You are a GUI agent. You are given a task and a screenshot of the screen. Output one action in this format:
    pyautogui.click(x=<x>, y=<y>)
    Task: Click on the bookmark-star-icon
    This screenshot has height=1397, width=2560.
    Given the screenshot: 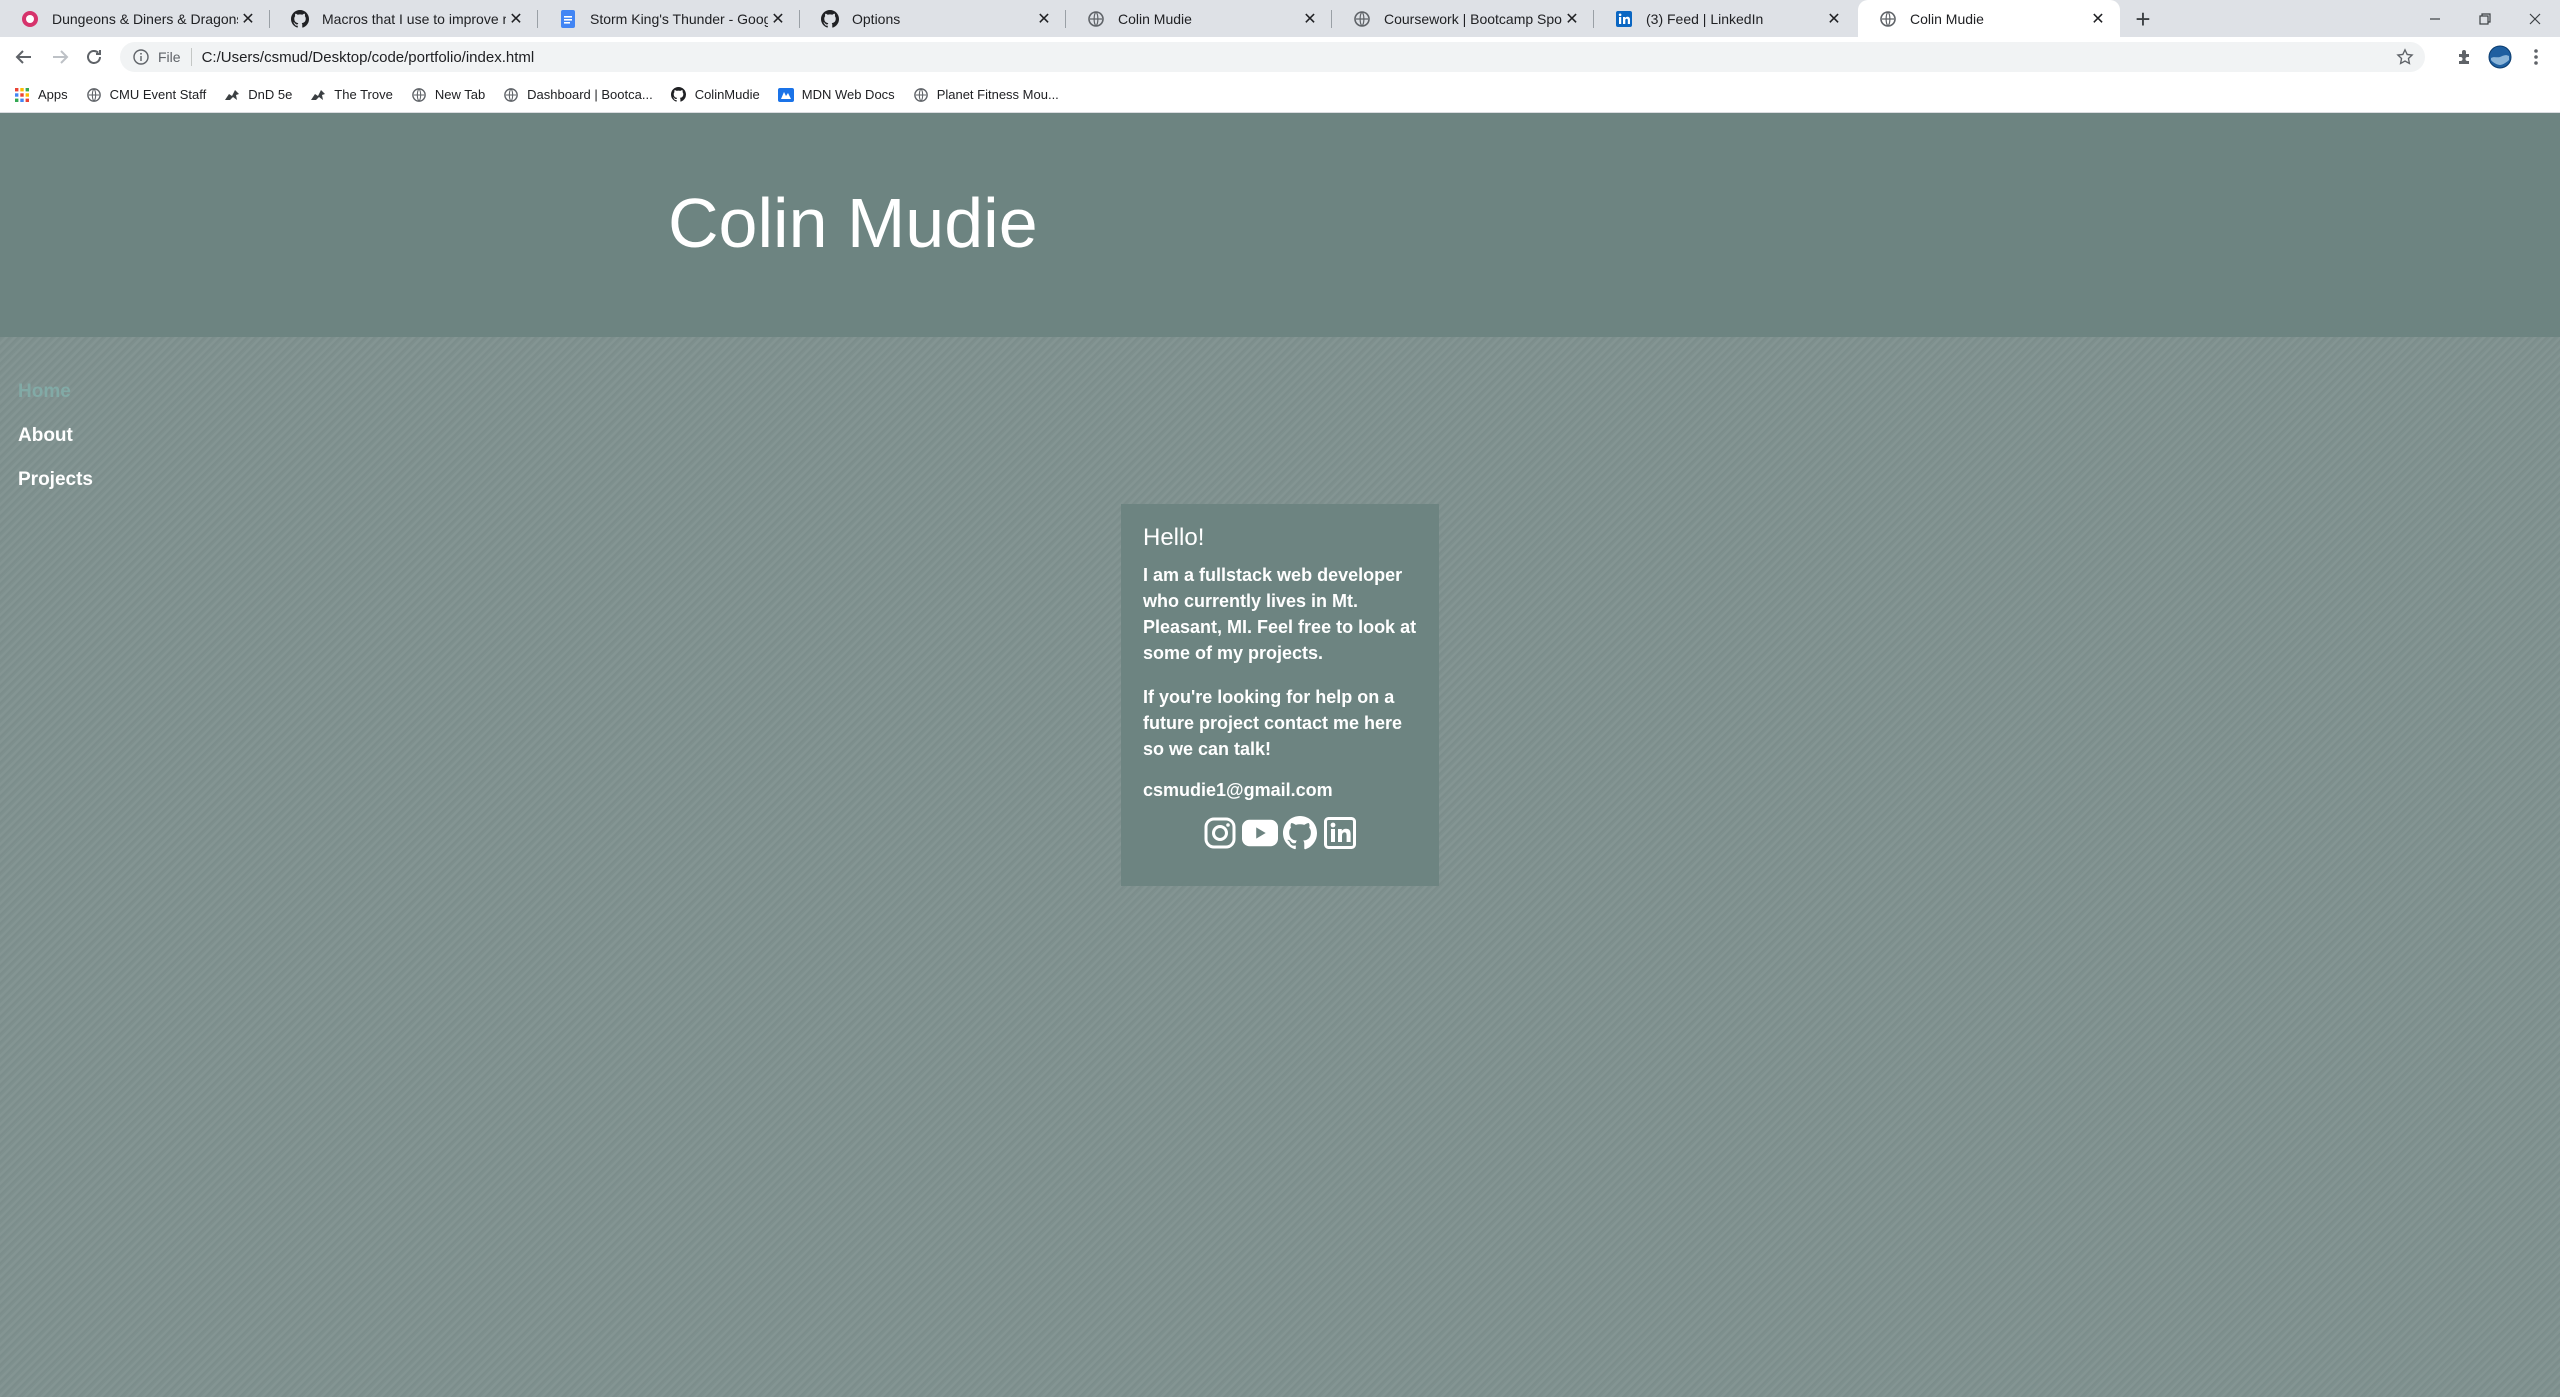 What is the action you would take?
    pyautogui.click(x=2405, y=57)
    